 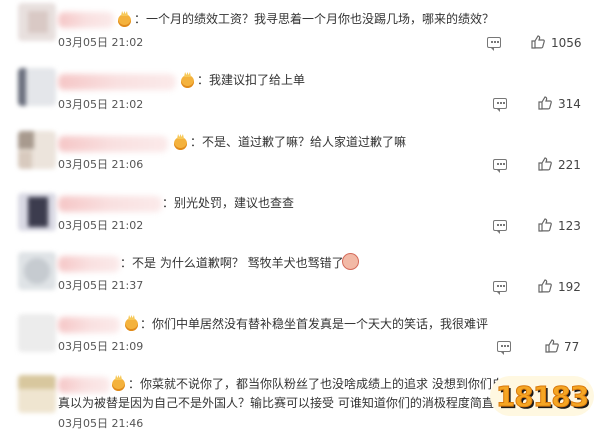 I want to click on comment-time: 03月05日 21:37, so click(x=101, y=285).